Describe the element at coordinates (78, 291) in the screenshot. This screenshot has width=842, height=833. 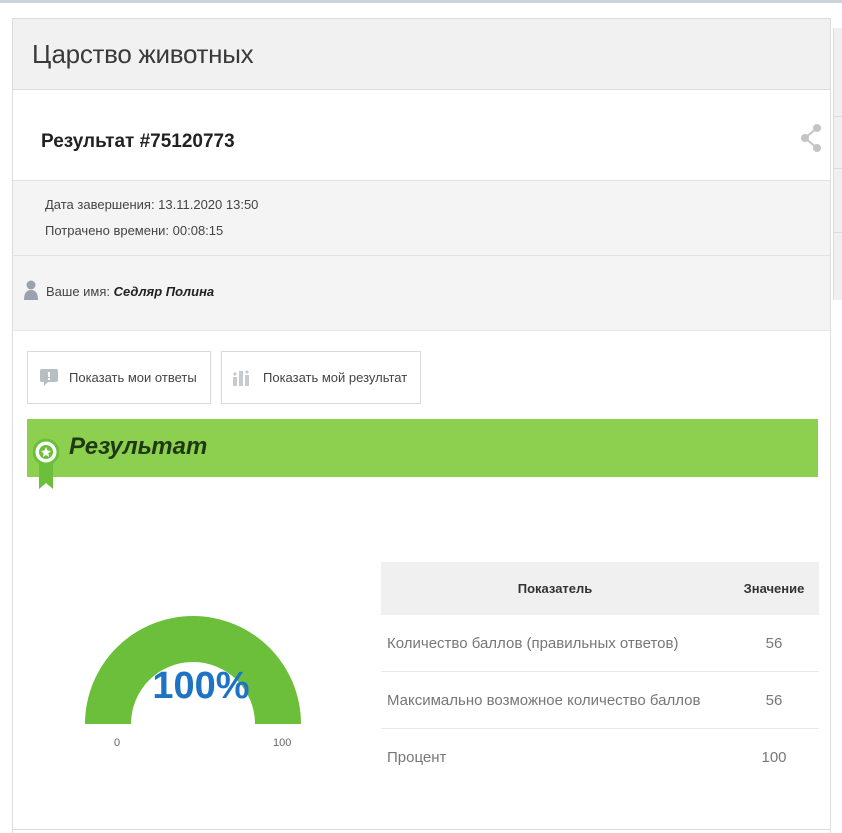
I see `user-name-label: Ваше имя:` at that location.